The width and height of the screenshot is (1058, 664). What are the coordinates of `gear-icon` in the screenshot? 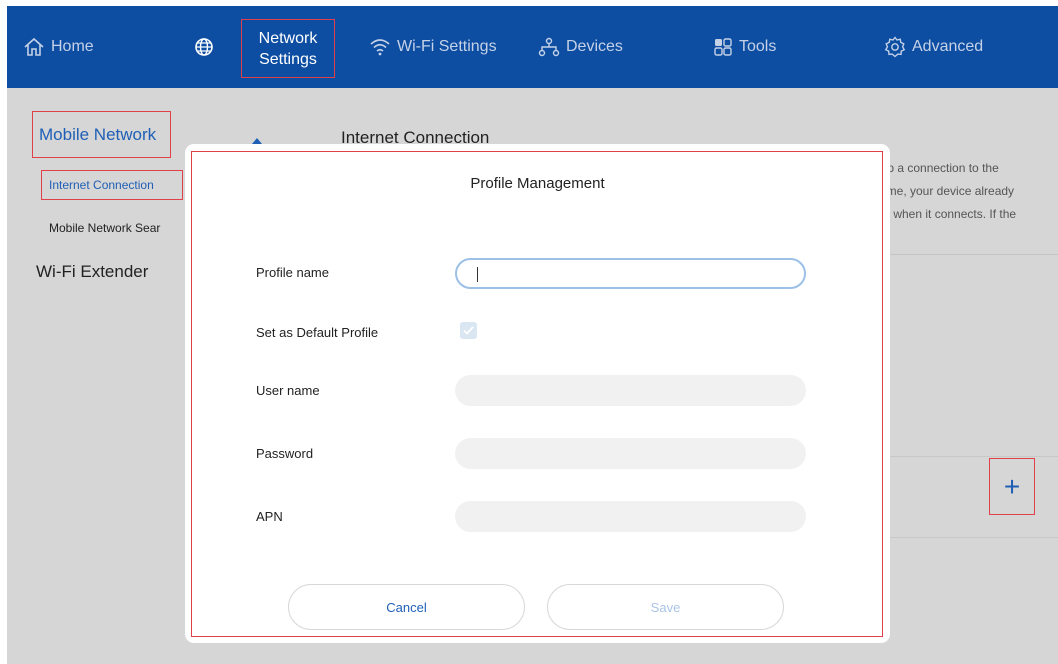 It's located at (895, 47).